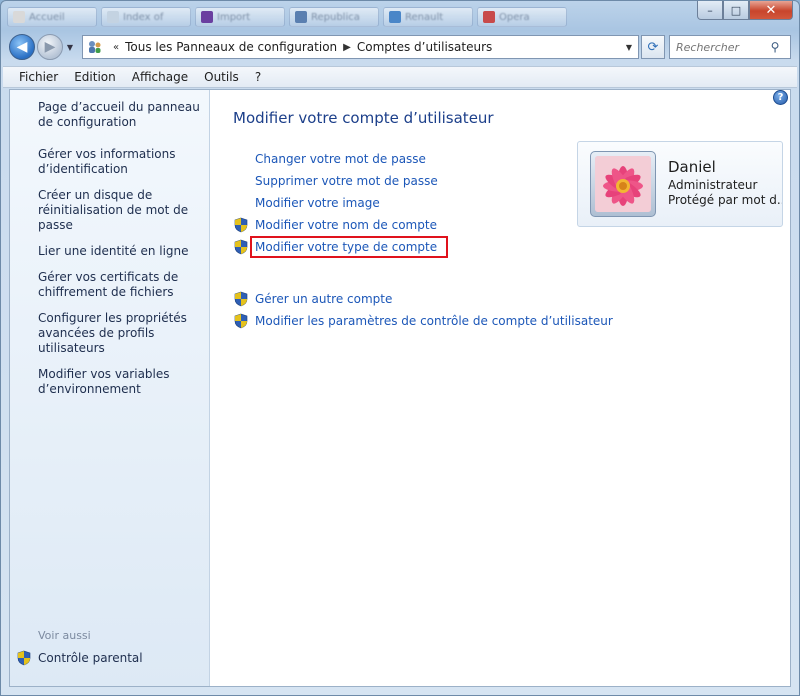 This screenshot has width=800, height=696. What do you see at coordinates (116, 47) in the screenshot?
I see `breadcrumb-overflow: «` at bounding box center [116, 47].